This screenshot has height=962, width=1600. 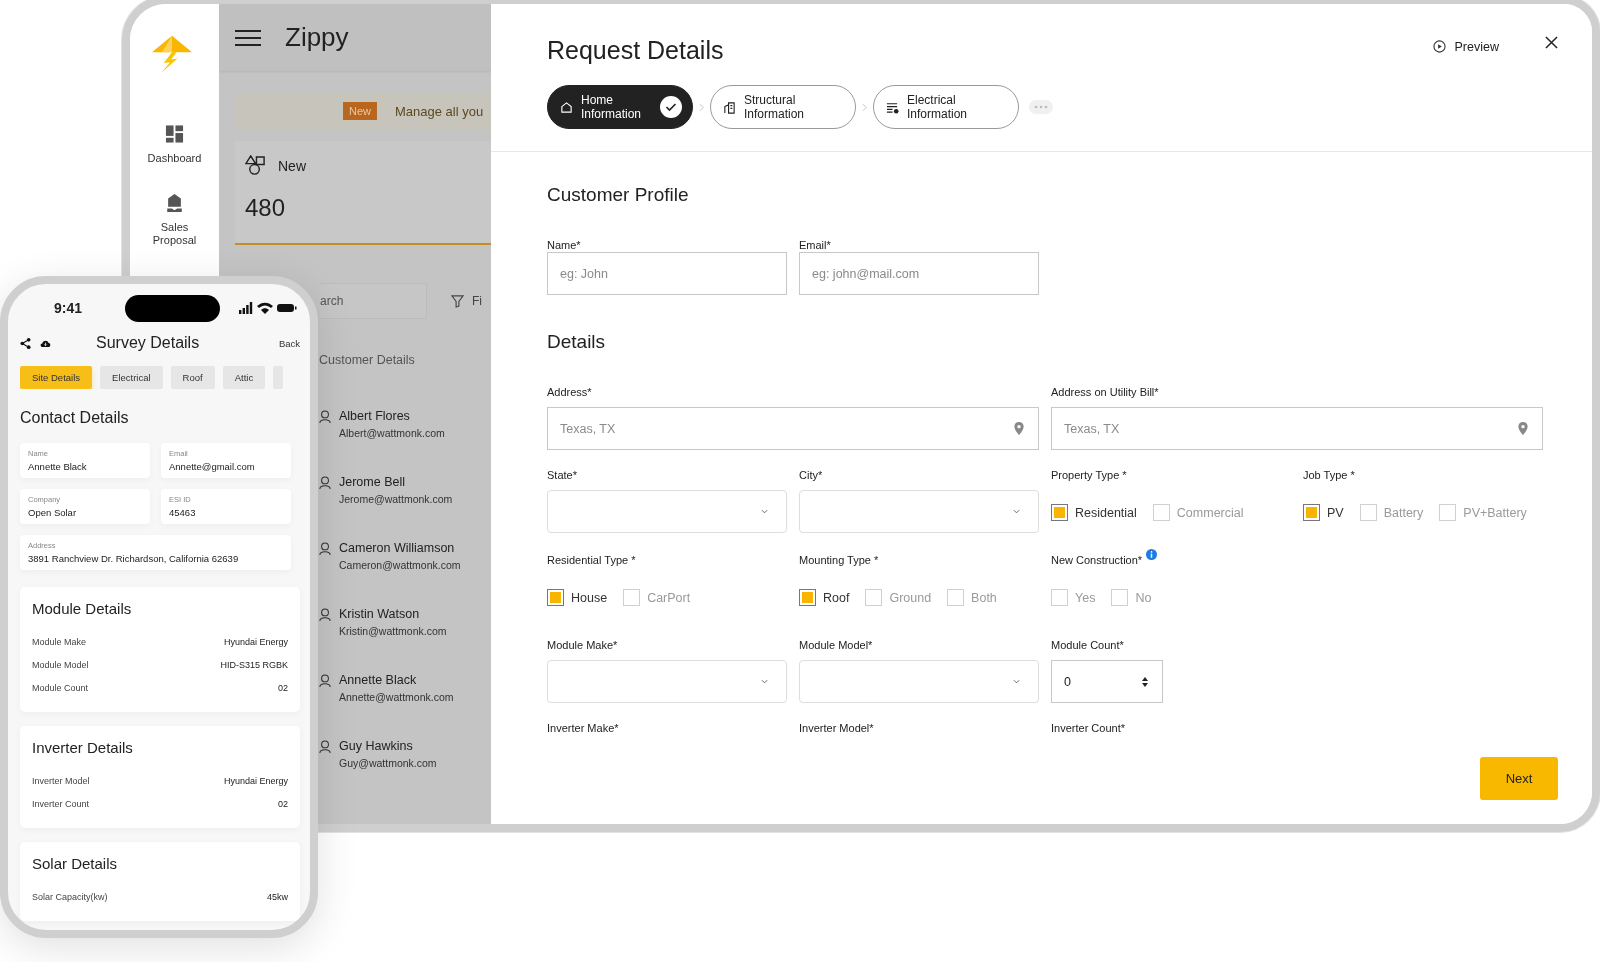 I want to click on stepper-arrows-icon, so click(x=1145, y=681).